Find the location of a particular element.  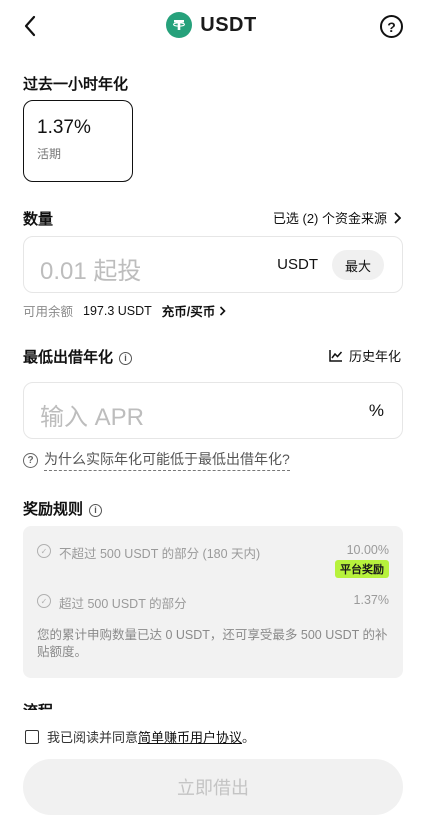

amount-unit: USDT is located at coordinates (297, 264).